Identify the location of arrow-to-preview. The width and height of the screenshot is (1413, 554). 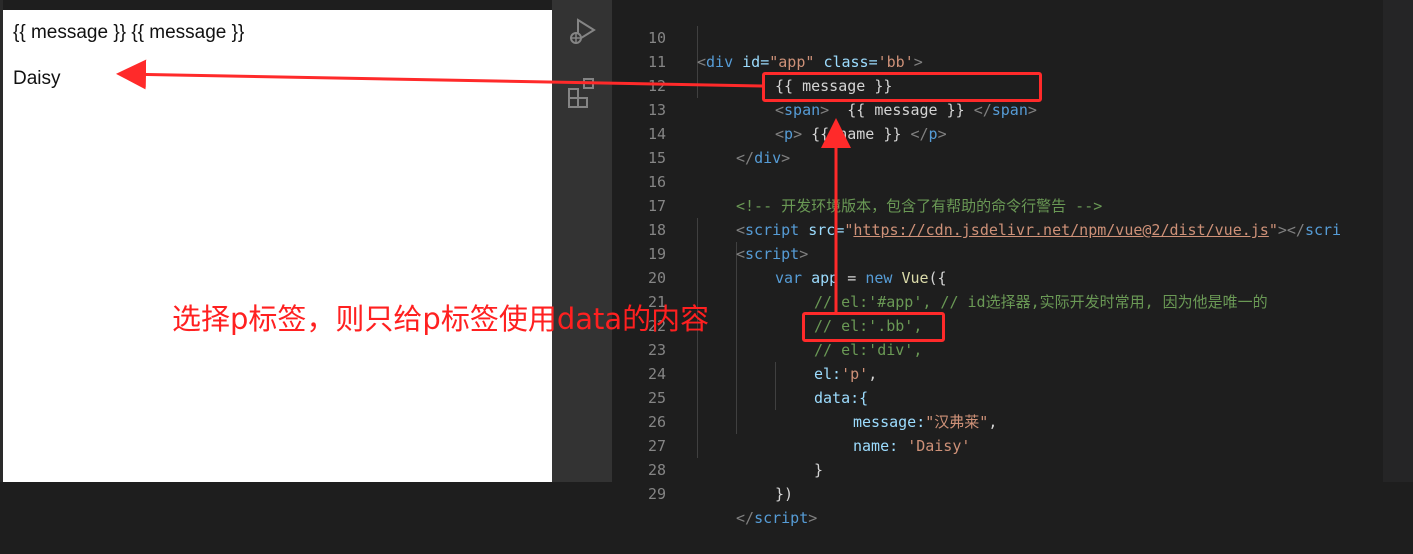
(439, 74).